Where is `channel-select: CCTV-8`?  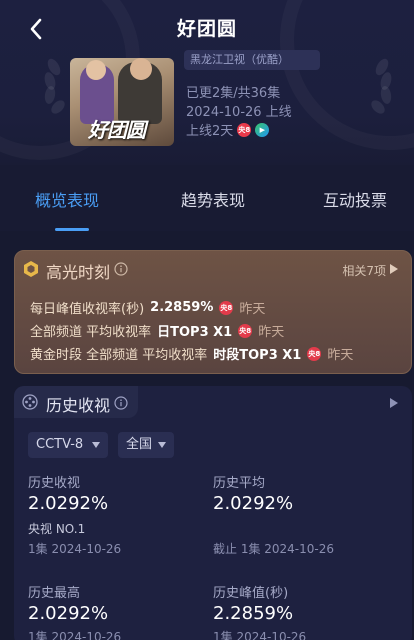
channel-select: CCTV-8 is located at coordinates (68, 445).